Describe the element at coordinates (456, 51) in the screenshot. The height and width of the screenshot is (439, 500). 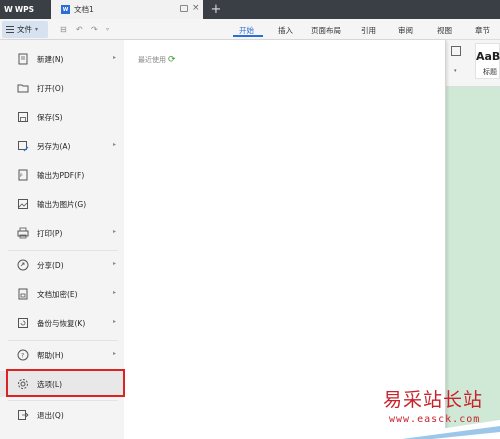
I see `paragraph-settings-icon` at that location.